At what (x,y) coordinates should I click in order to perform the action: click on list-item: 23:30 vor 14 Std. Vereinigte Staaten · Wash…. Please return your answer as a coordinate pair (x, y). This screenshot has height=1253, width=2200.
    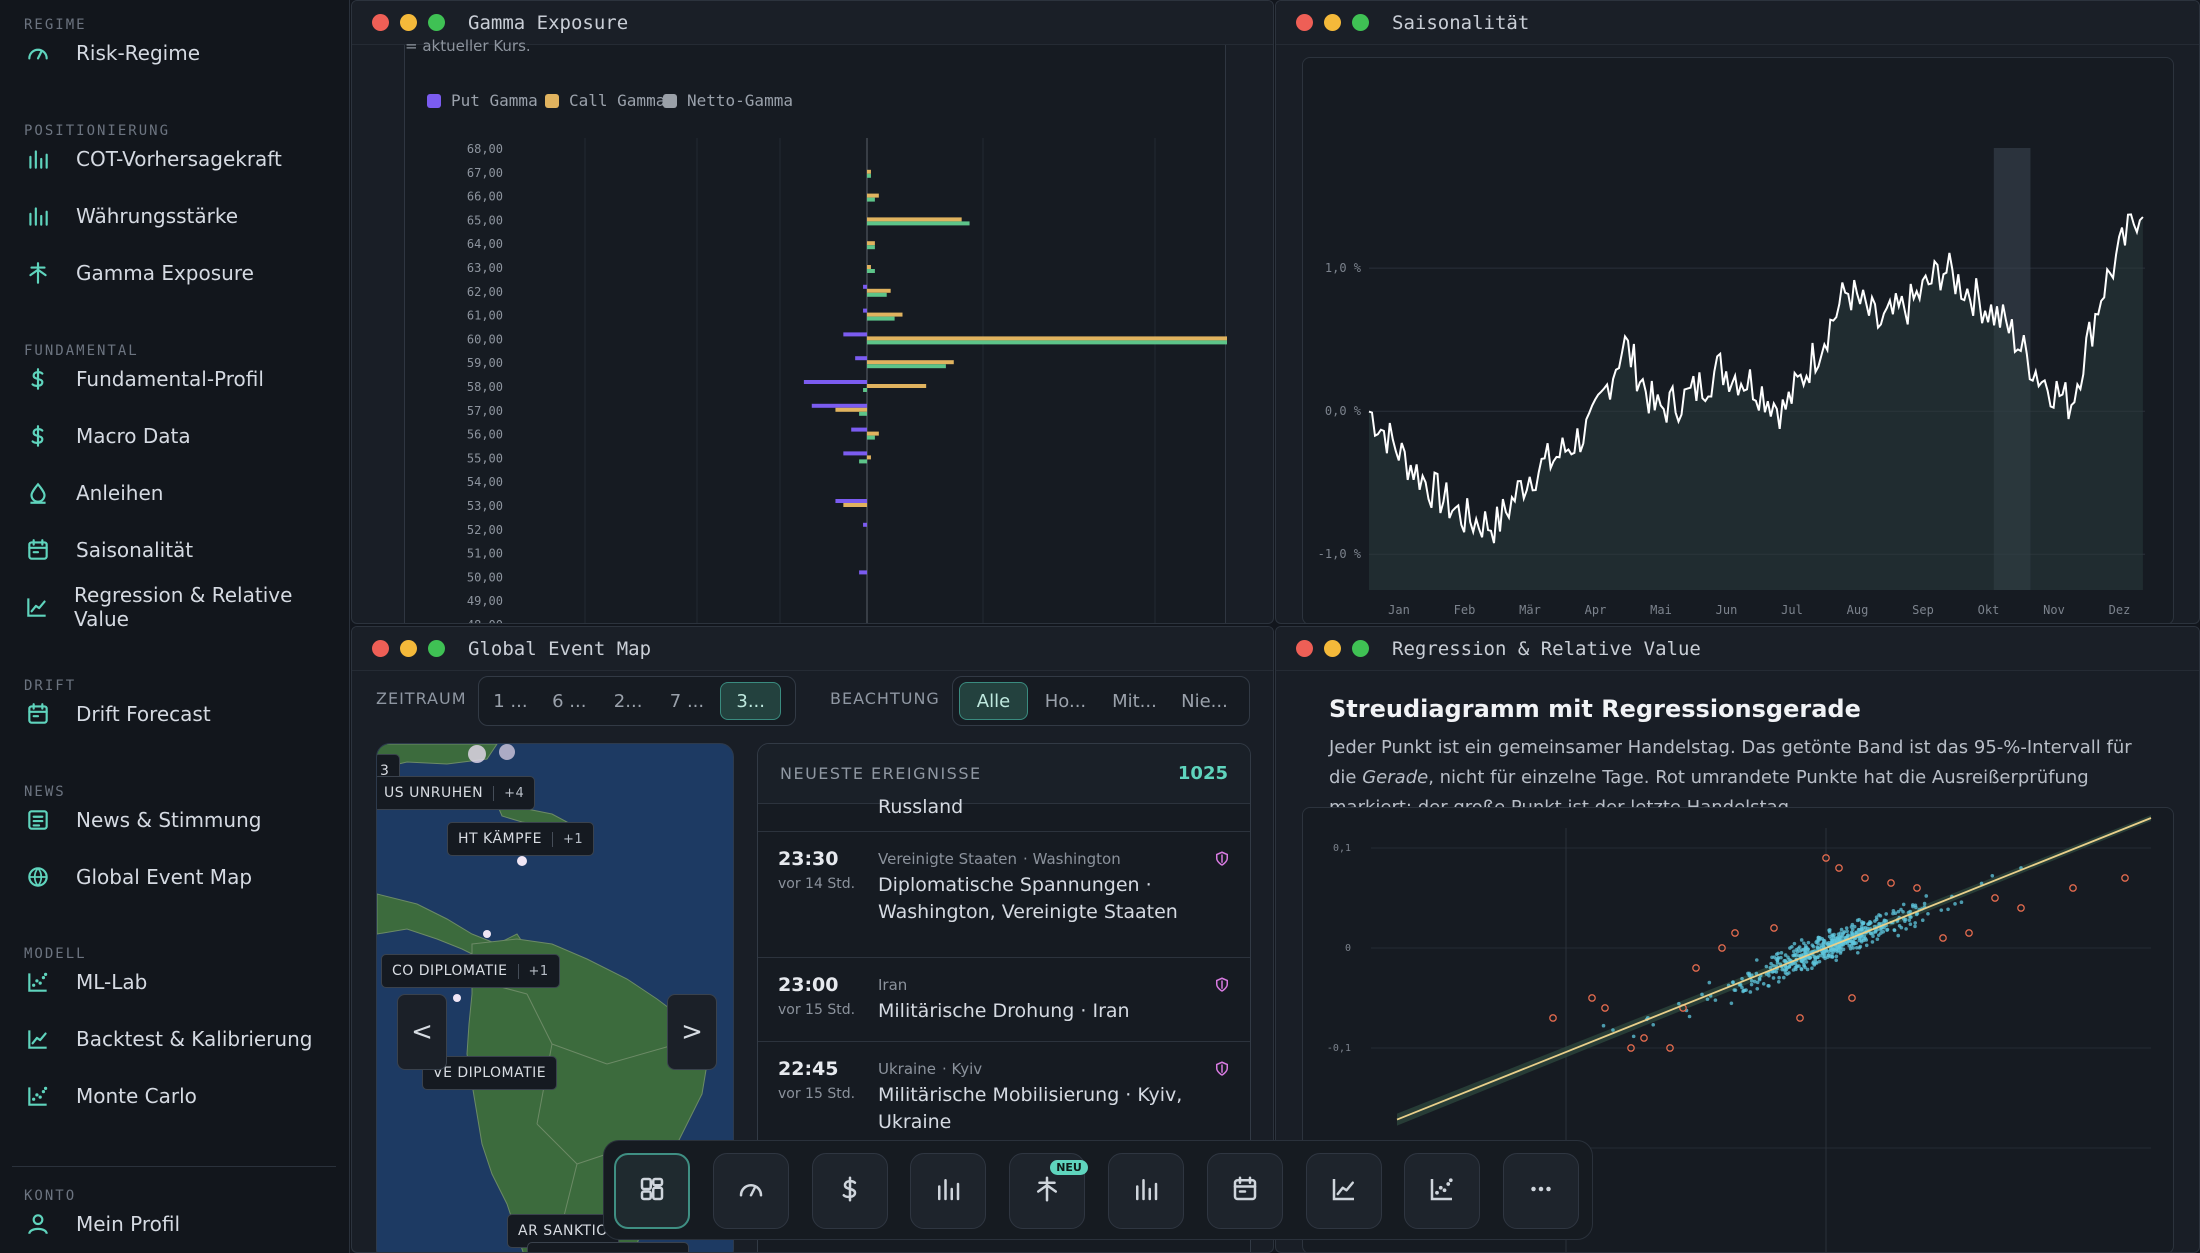
    Looking at the image, I should click on (1004, 895).